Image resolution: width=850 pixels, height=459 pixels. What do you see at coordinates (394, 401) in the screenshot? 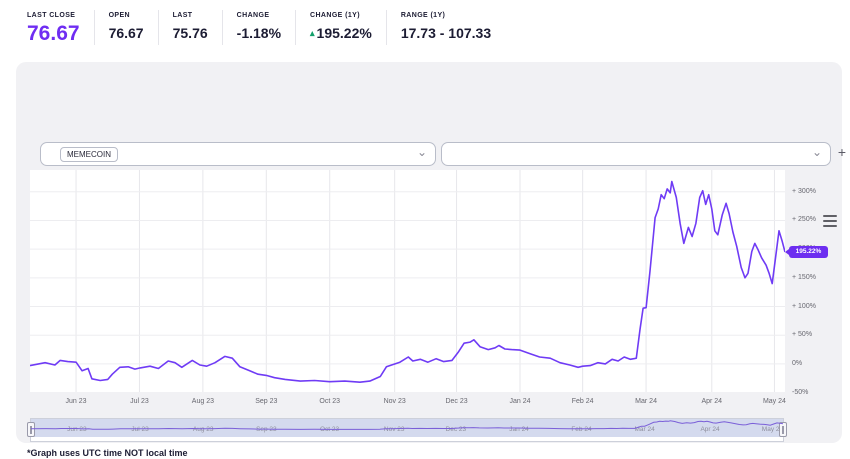
I see `x-tick-label: Nov 23` at bounding box center [394, 401].